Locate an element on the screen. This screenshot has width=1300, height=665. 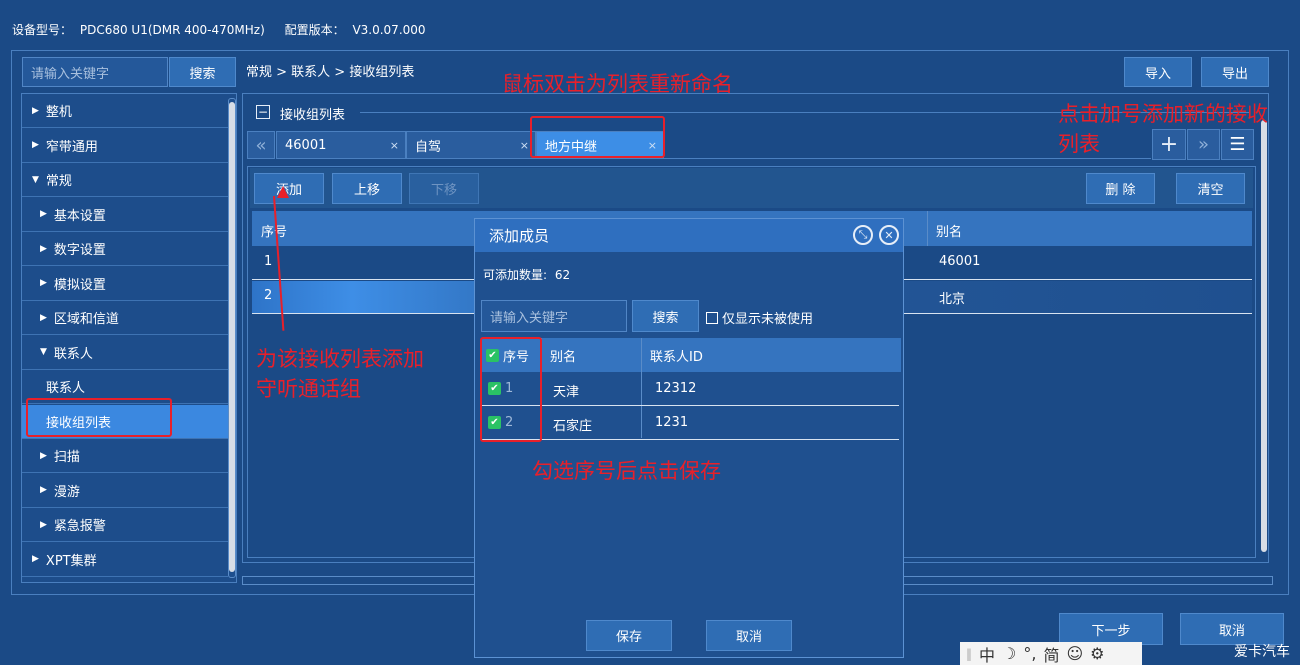
sidebar-item-label: 区域和信道 is located at coordinates (86, 319).